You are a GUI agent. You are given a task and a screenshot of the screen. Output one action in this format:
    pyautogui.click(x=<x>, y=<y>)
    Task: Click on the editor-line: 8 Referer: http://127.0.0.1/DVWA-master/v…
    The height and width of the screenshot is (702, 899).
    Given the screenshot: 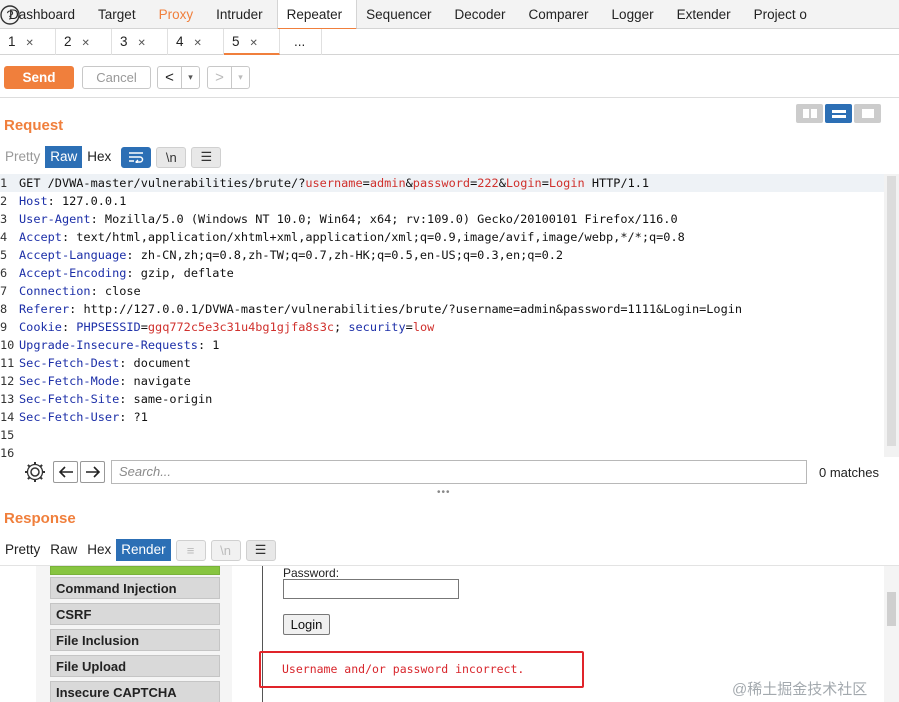 What is the action you would take?
    pyautogui.click(x=442, y=309)
    